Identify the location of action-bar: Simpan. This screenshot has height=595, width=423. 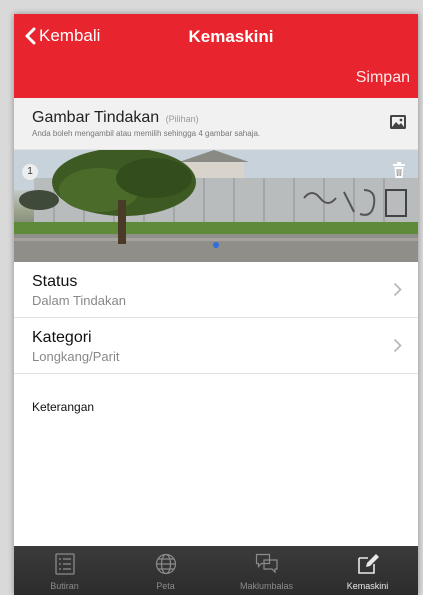
(216, 80).